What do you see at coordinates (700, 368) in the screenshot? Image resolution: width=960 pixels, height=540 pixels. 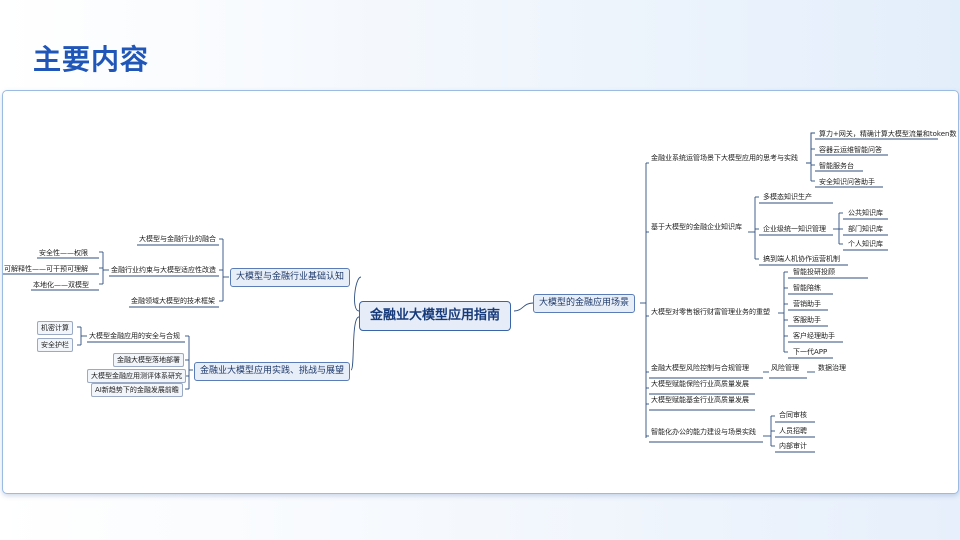 I see `node-risk: 金融大模型风险控制与合规管理` at bounding box center [700, 368].